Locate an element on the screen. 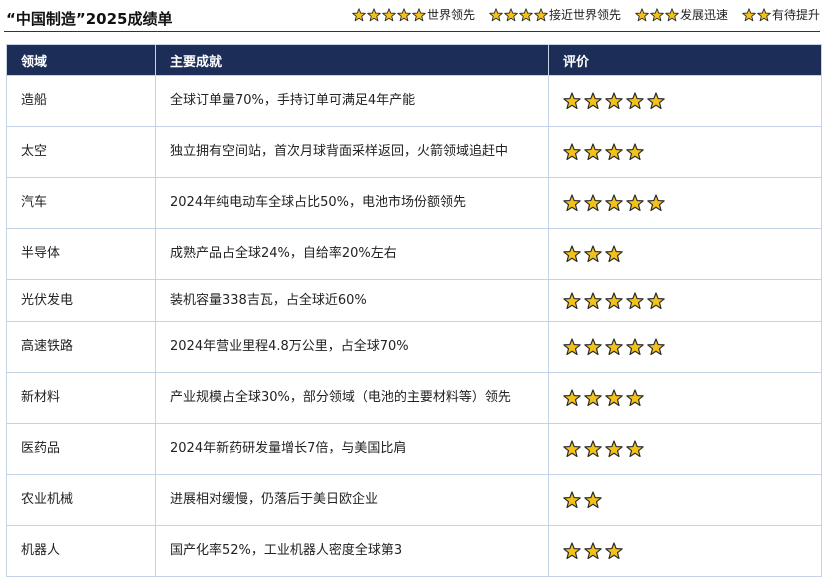 This screenshot has height=577, width=825. table-row: 太空 独立拥有空间站，首次月球背面采样返回，火箭领域追赶中 is located at coordinates (414, 152).